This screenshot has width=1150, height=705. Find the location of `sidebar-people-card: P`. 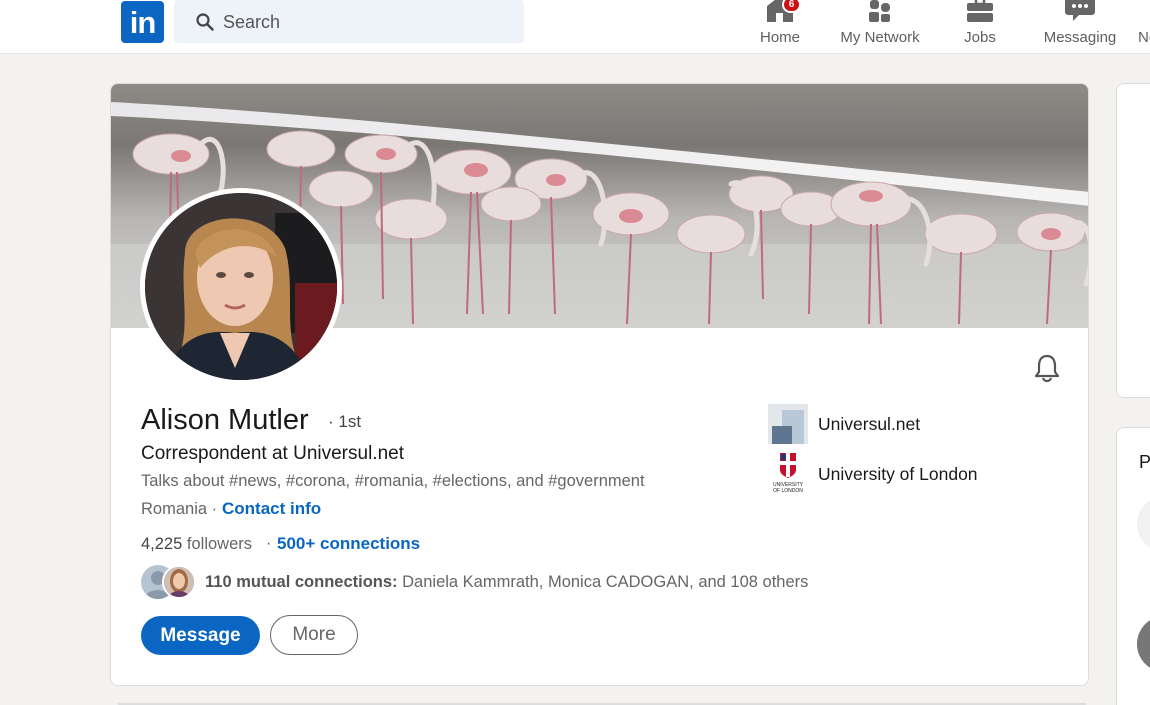

sidebar-people-card: P is located at coordinates (1133, 566).